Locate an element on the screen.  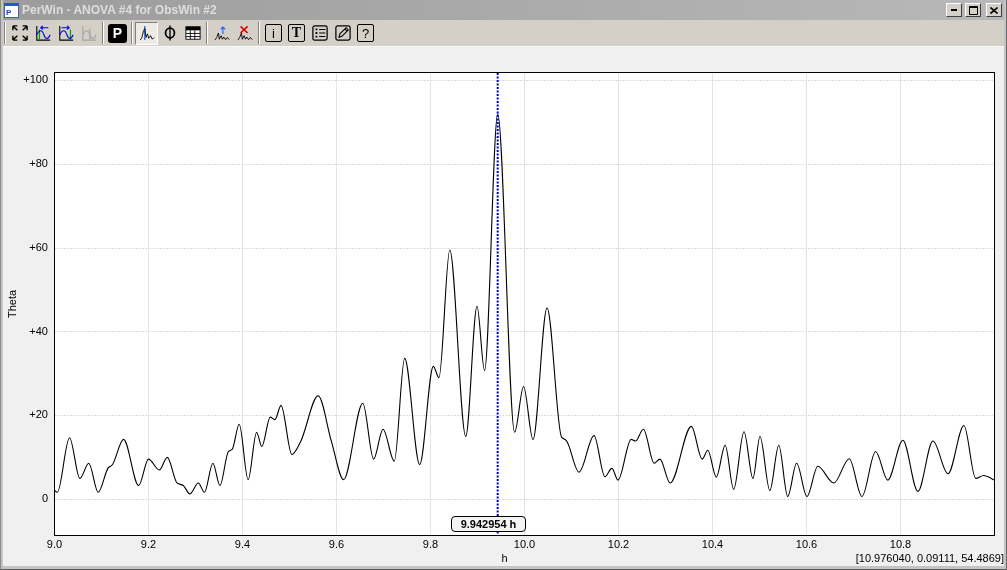
cursor-readout: [10.976040, 0.09111, 54.4869] is located at coordinates (930, 558).